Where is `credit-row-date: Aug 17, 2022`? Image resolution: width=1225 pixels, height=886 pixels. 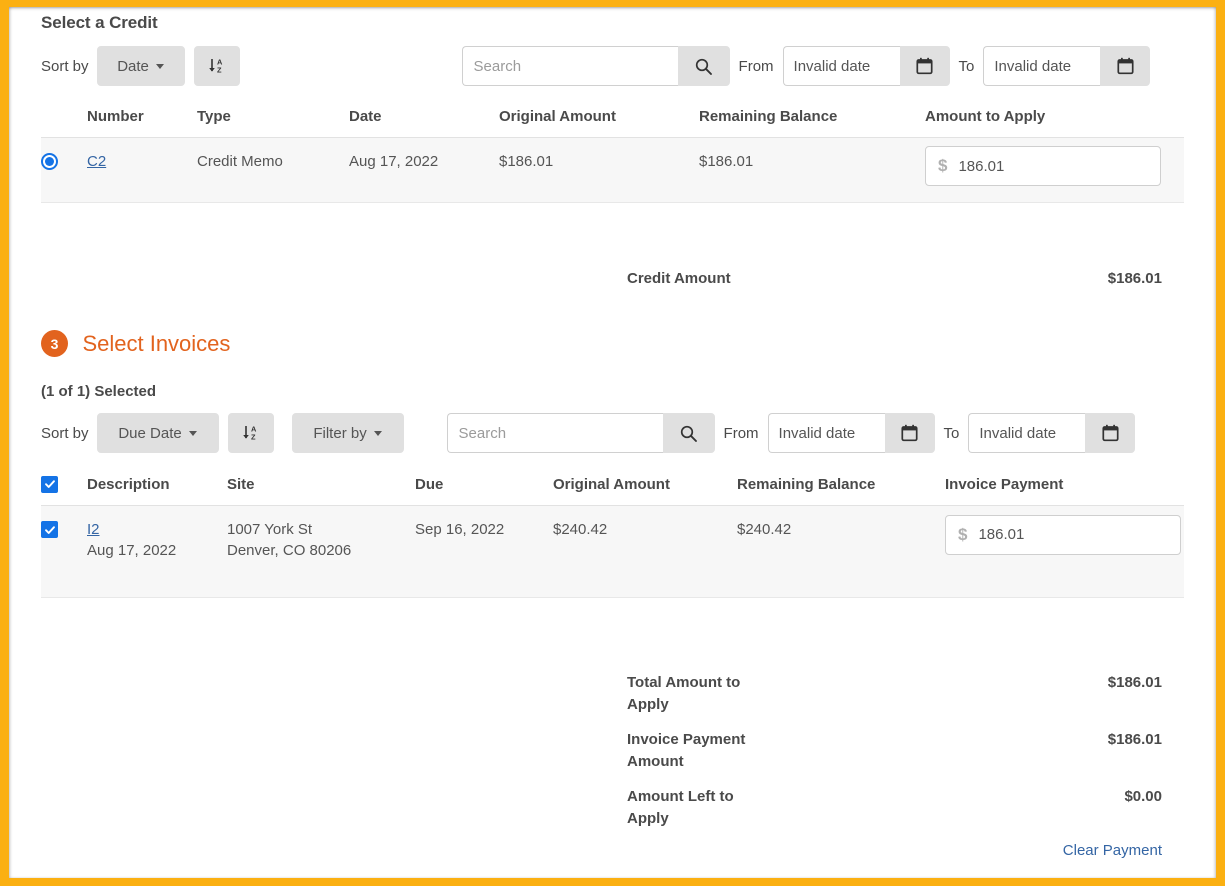
credit-row-date: Aug 17, 2022 is located at coordinates (424, 170).